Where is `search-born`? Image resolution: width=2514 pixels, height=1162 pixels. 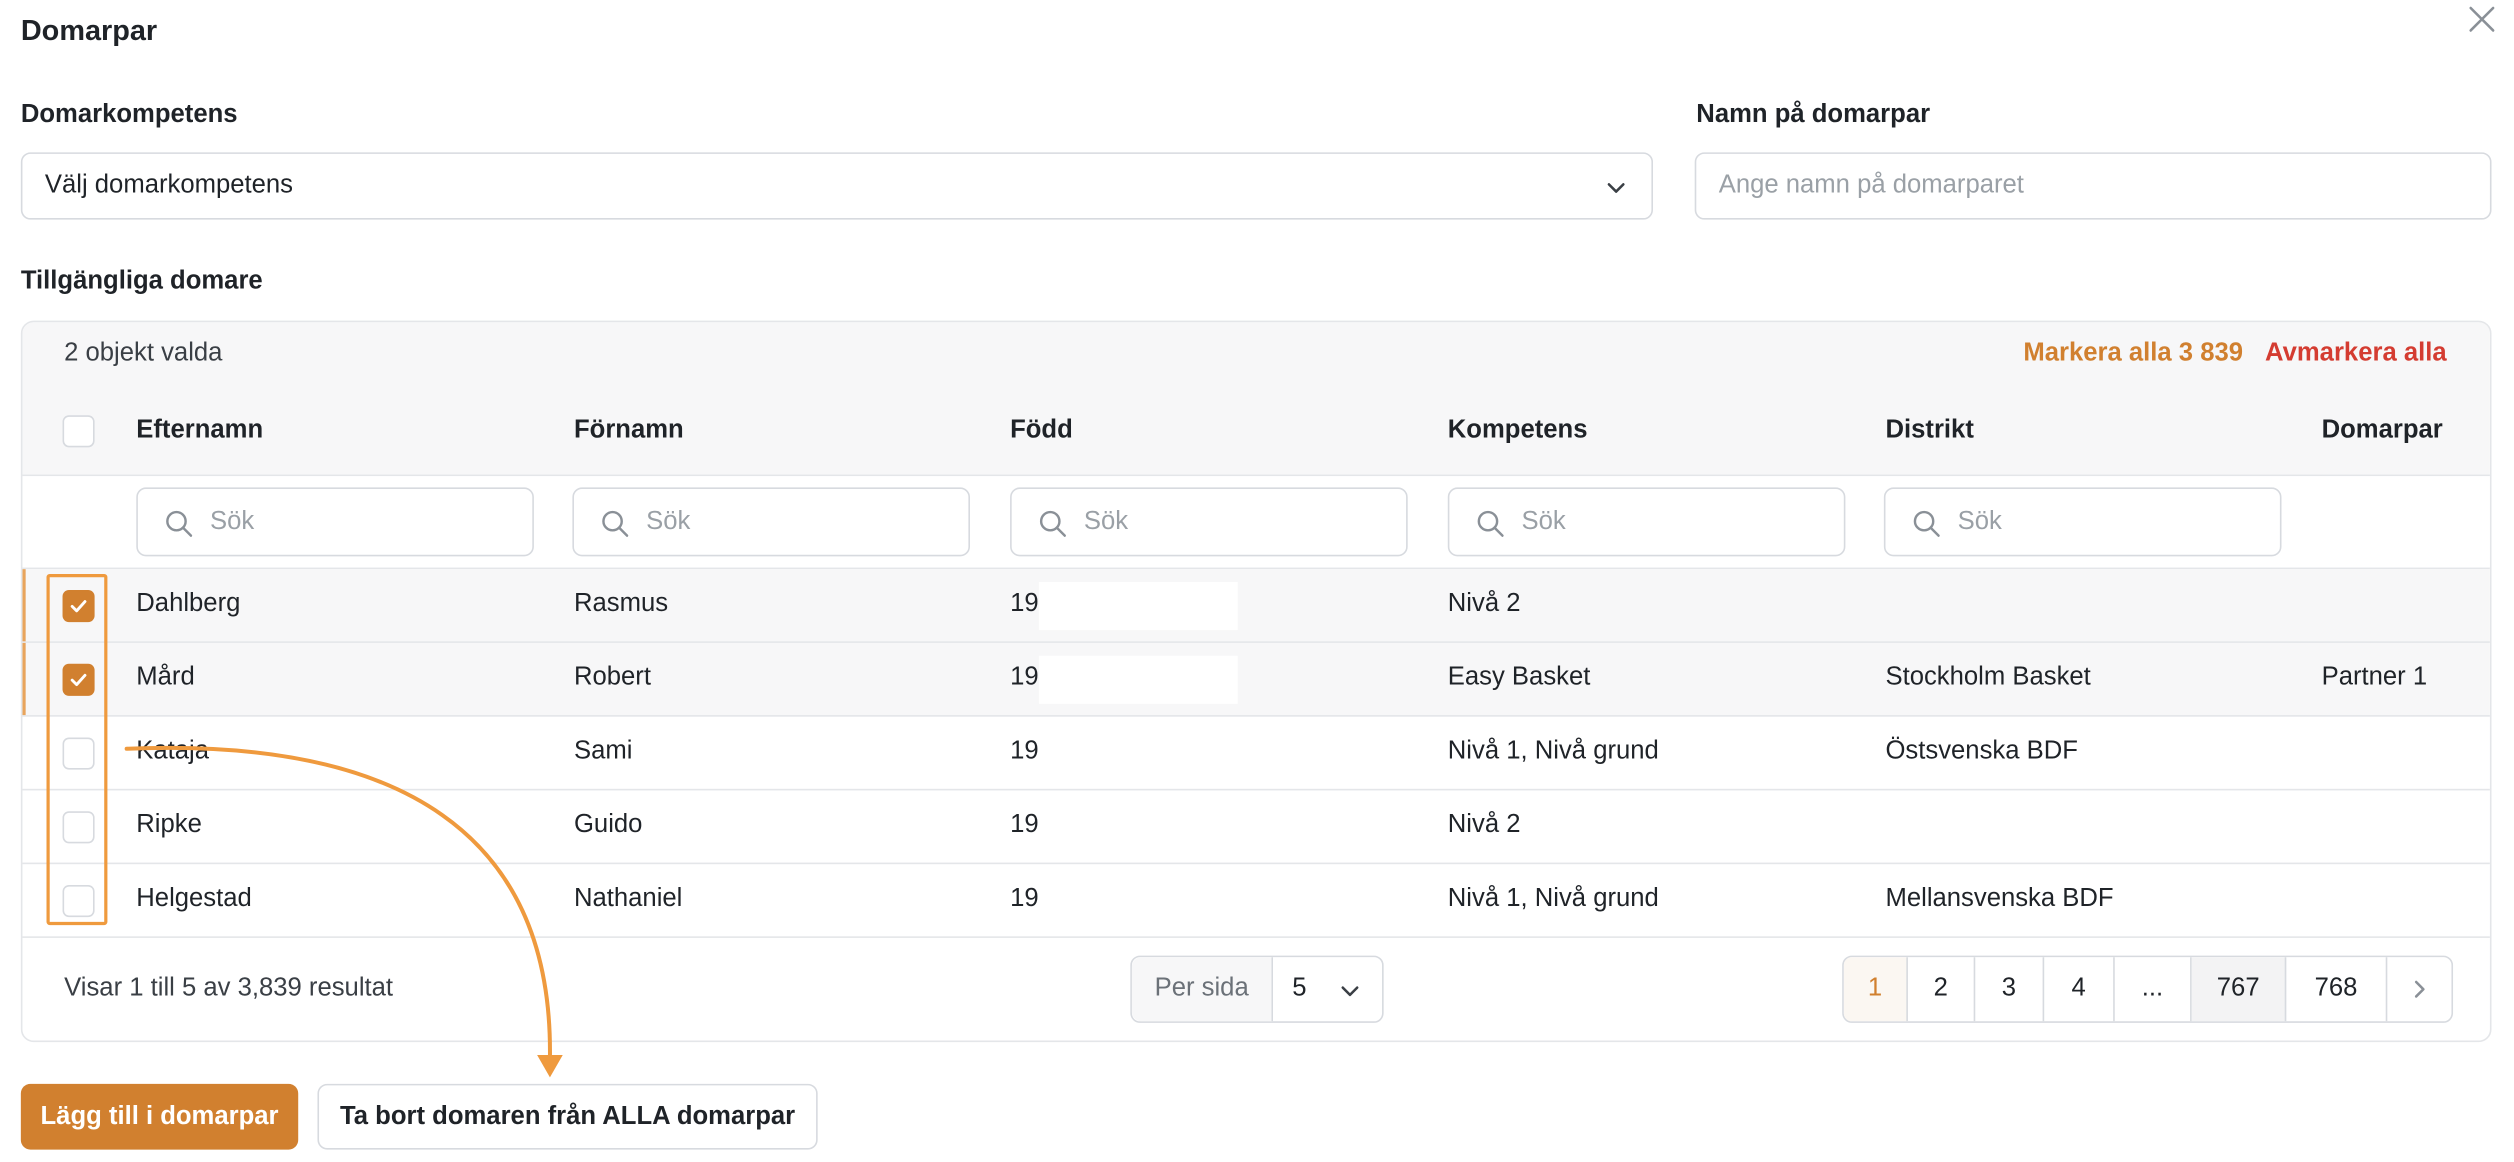
search-born is located at coordinates (1209, 522).